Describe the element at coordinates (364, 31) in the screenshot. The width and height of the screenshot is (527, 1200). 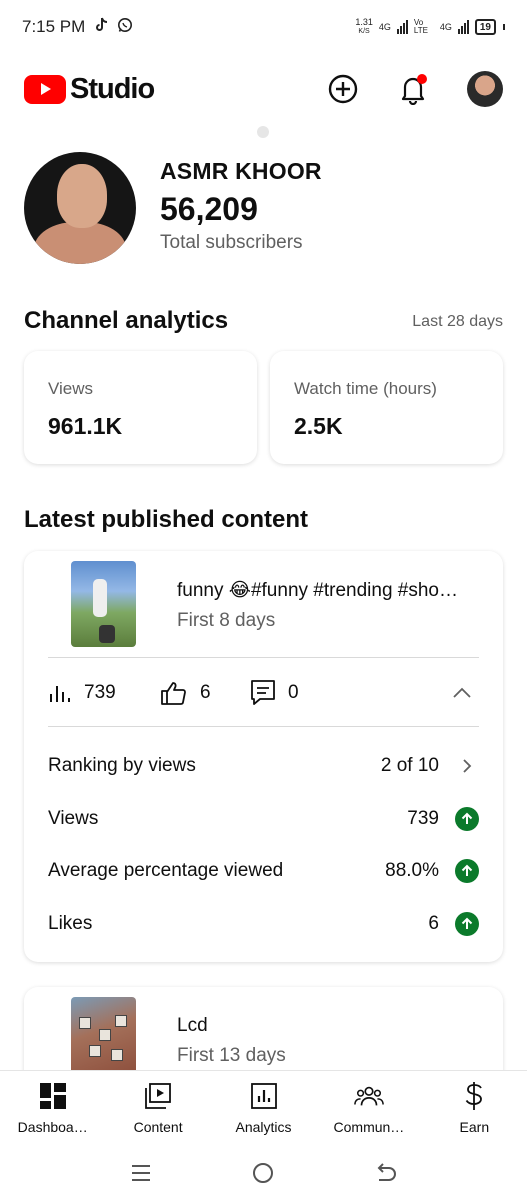
I see `net-speed-unit: K/S` at that location.